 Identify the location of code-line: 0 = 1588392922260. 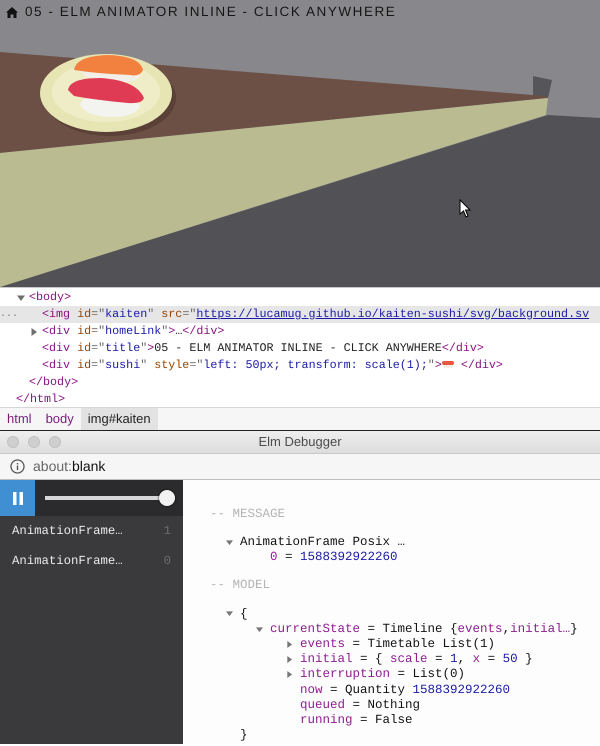
(334, 557).